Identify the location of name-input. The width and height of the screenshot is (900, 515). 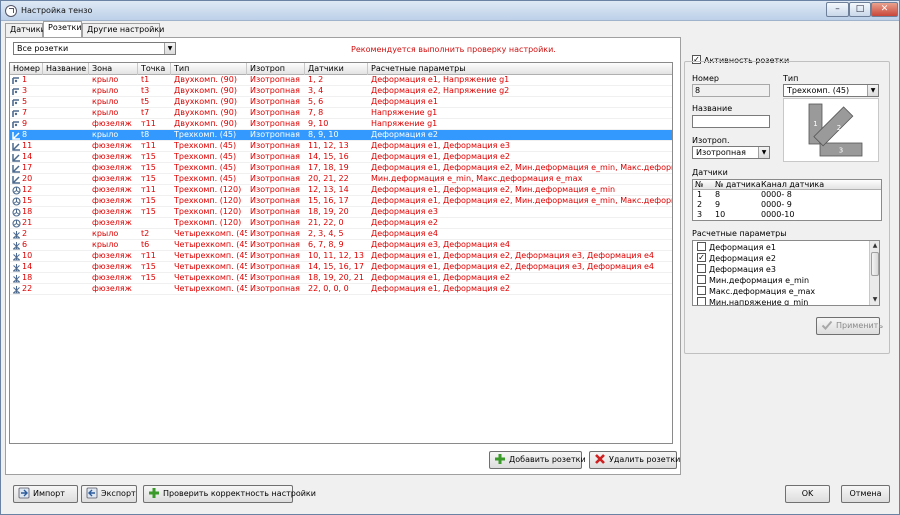
(731, 121).